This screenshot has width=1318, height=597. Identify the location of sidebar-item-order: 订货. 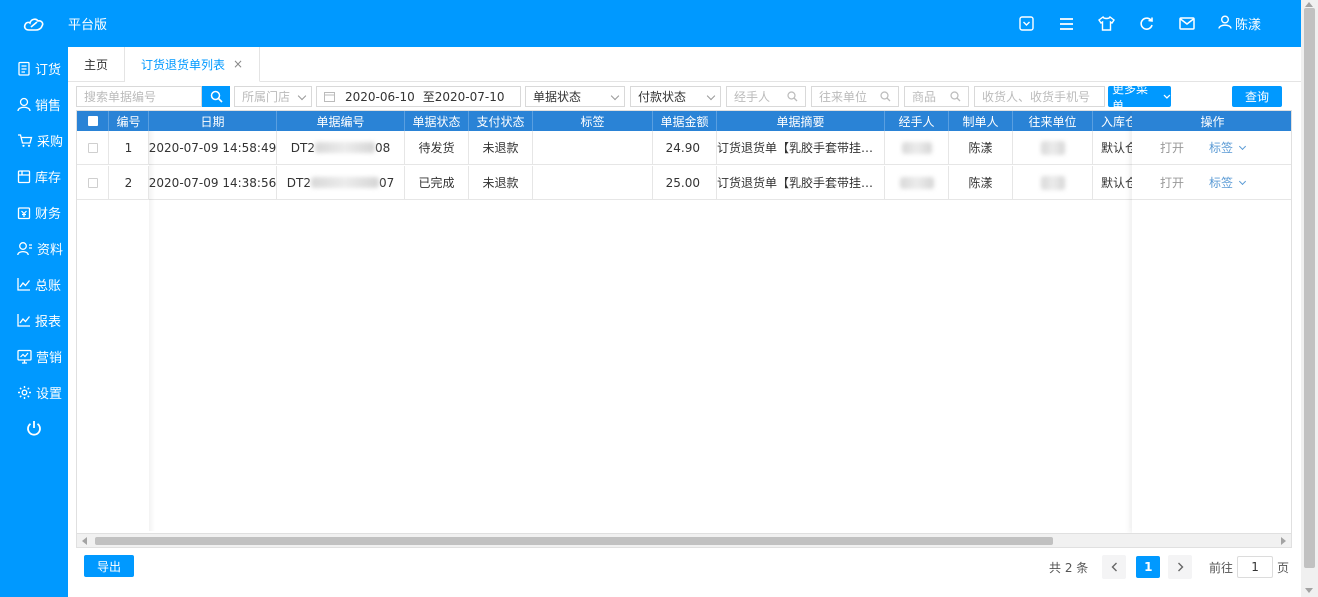
(34, 68).